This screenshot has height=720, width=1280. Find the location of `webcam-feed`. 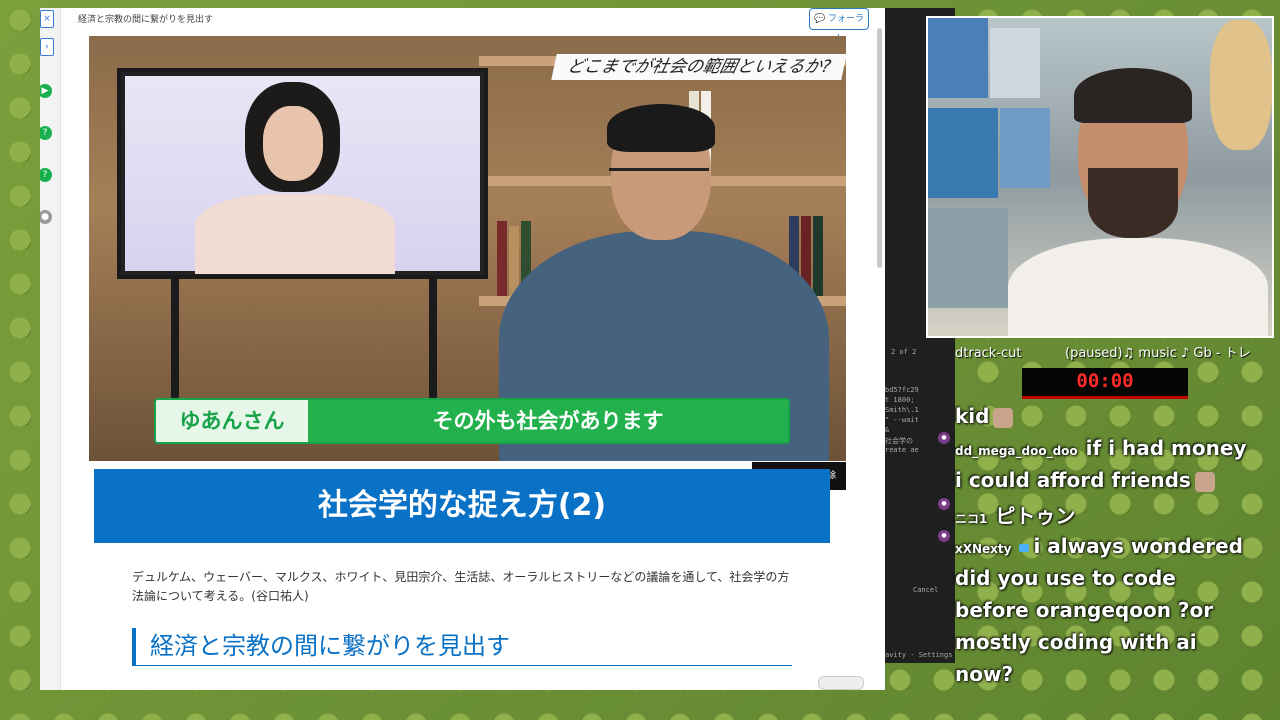

webcam-feed is located at coordinates (1100, 177).